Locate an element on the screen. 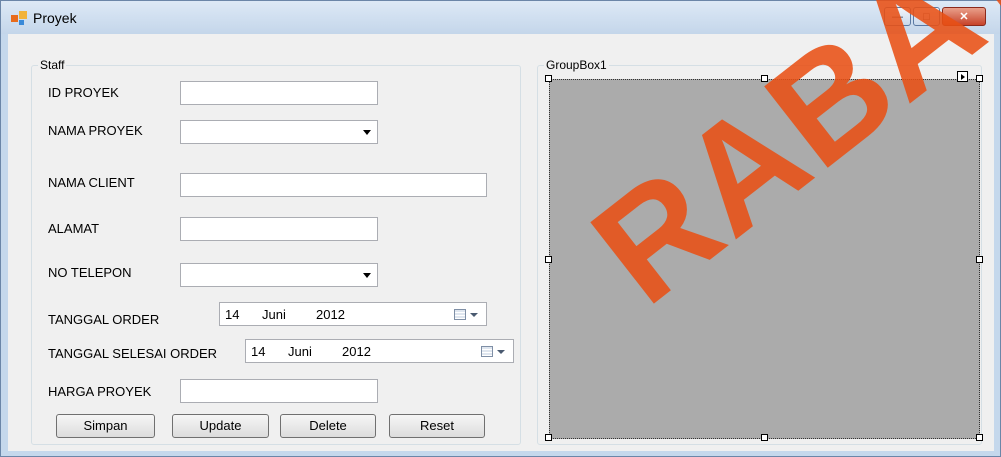 The height and width of the screenshot is (457, 1001). tanggal-order-year: 2012 is located at coordinates (330, 314).